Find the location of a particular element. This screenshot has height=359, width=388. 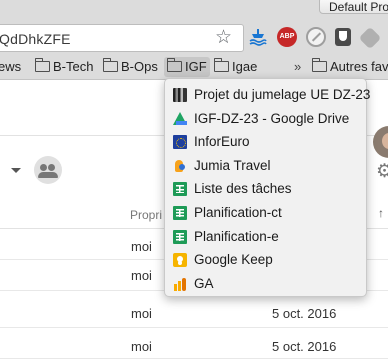

analytics-icon is located at coordinates (180, 284).